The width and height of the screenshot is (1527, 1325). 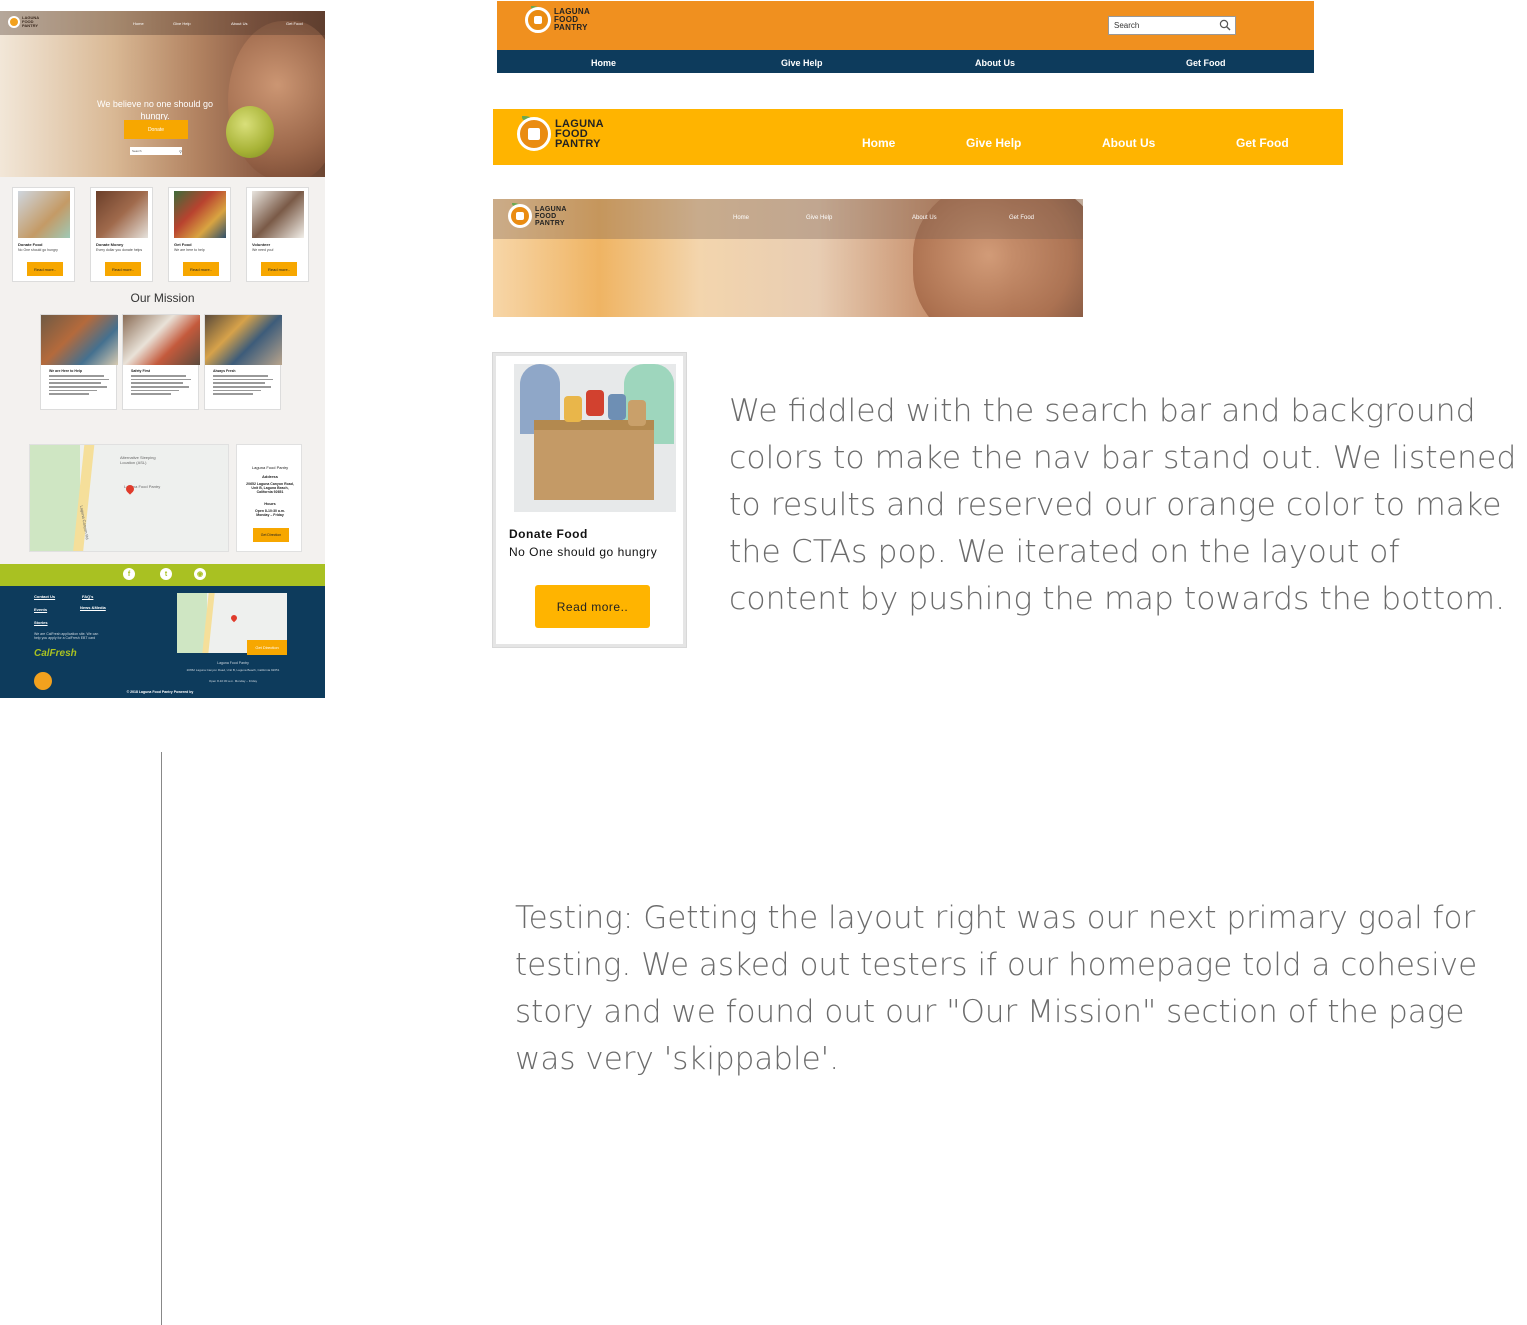 What do you see at coordinates (270, 467) in the screenshot?
I see `location-name: Laguna Food Pantry` at bounding box center [270, 467].